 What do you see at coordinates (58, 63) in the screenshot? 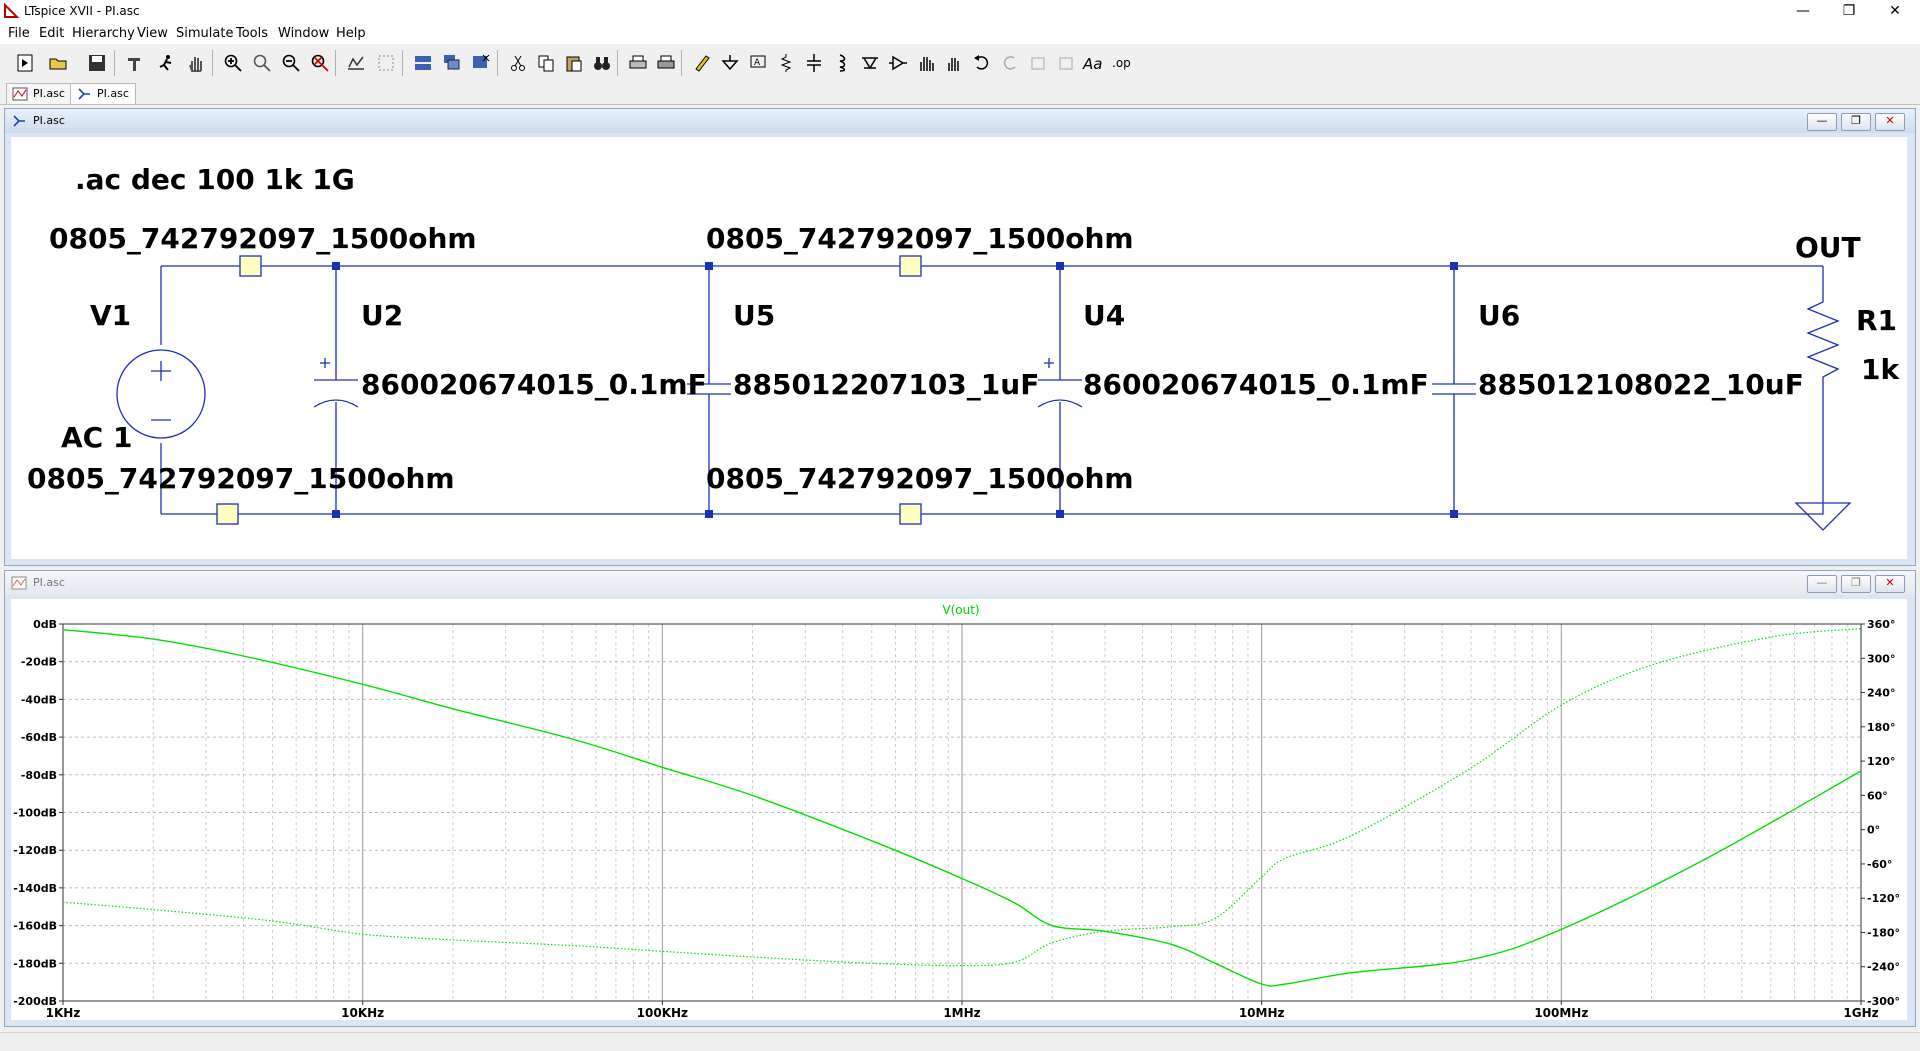
I see `open-folder-icon` at bounding box center [58, 63].